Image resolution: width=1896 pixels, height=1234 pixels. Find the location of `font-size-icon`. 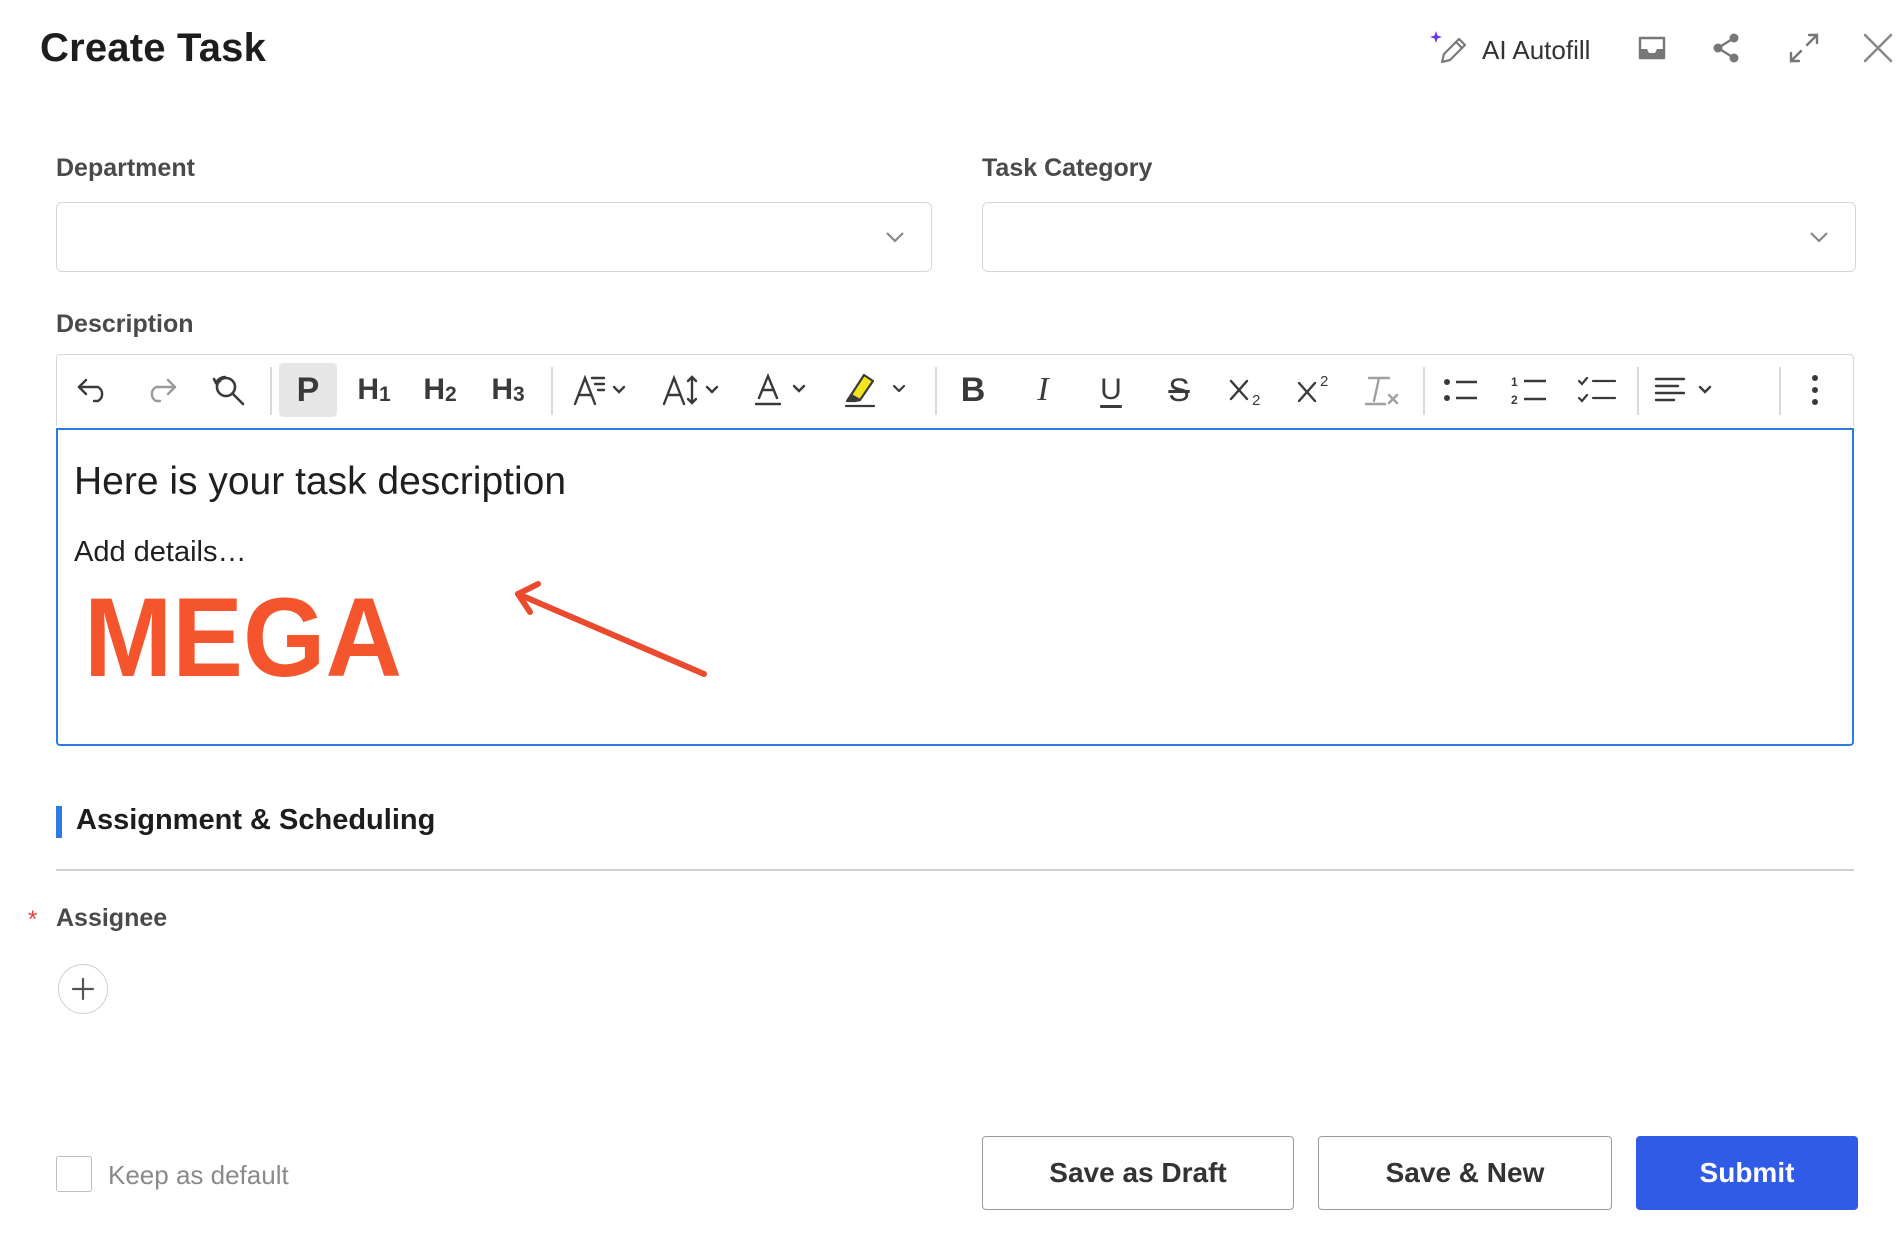

font-size-icon is located at coordinates (690, 390).